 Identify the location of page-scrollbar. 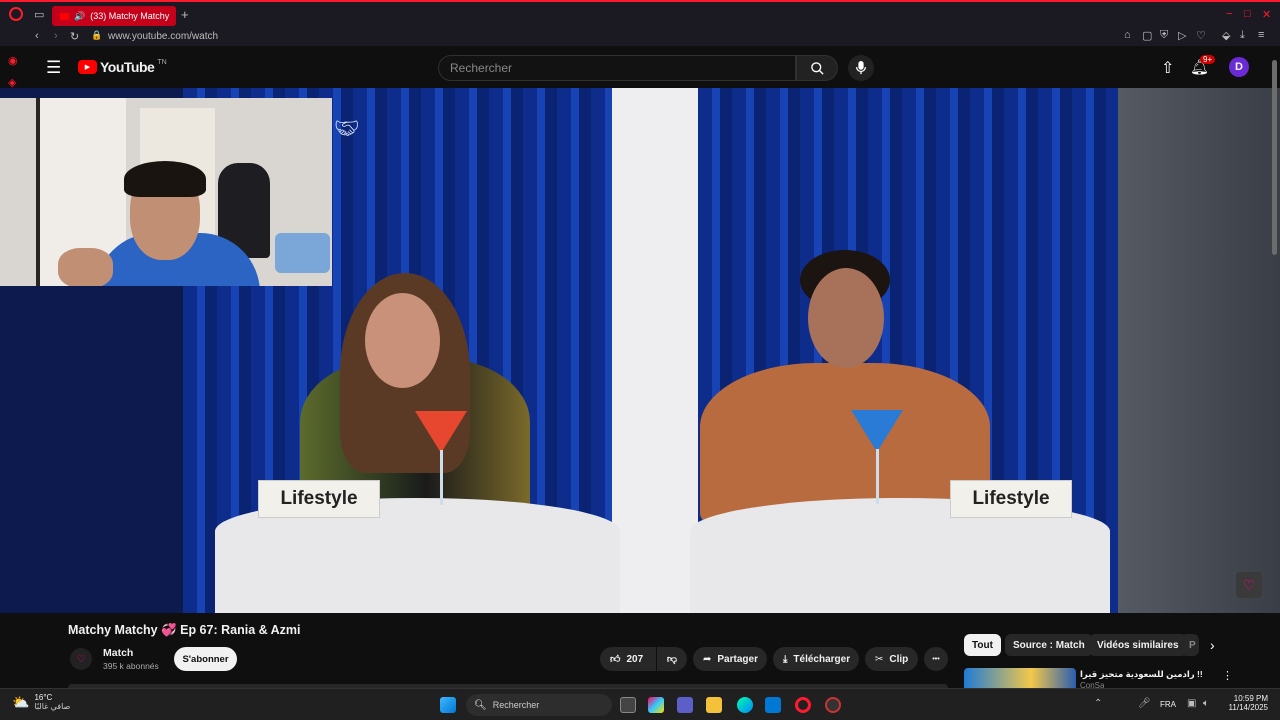
(1274, 157).